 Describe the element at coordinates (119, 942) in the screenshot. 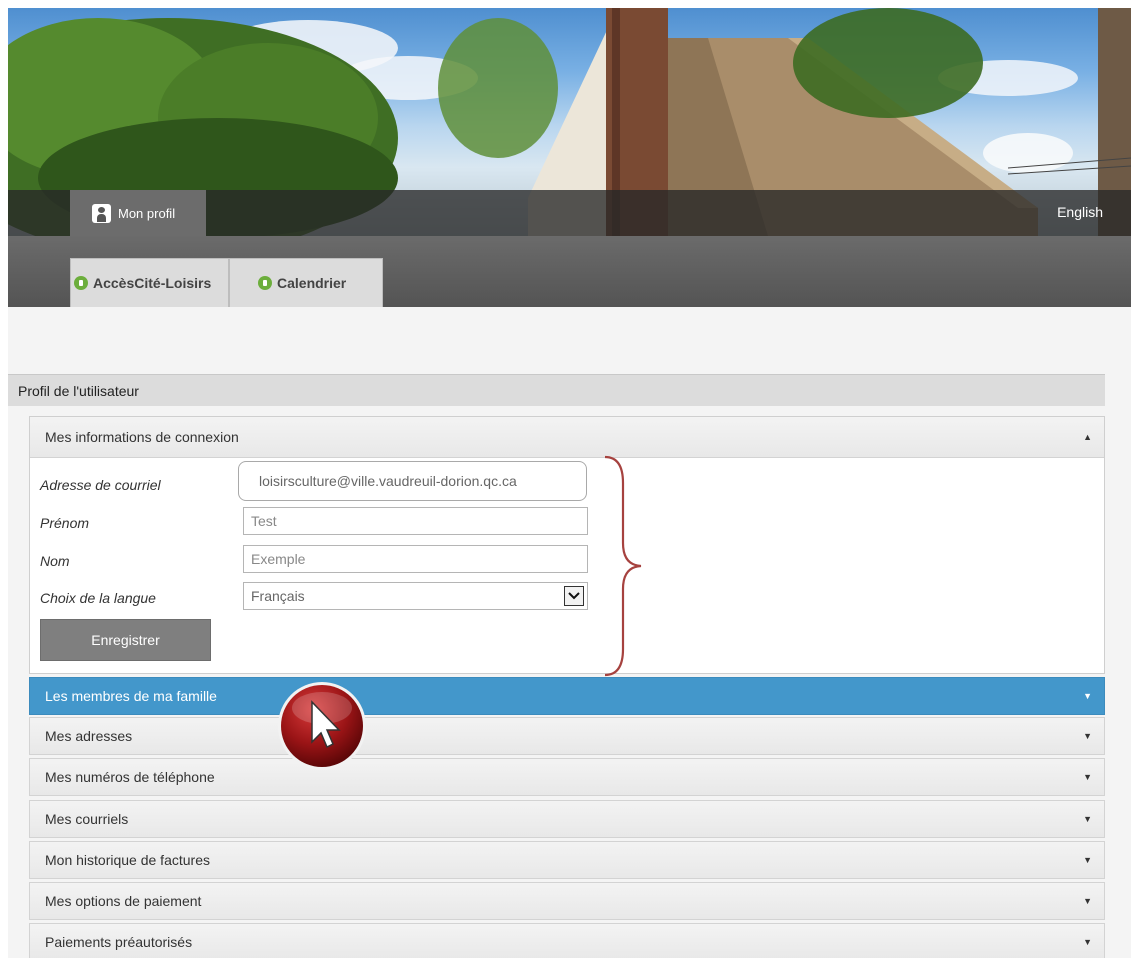

I see `accordion-label: Paiements préautorisés` at that location.